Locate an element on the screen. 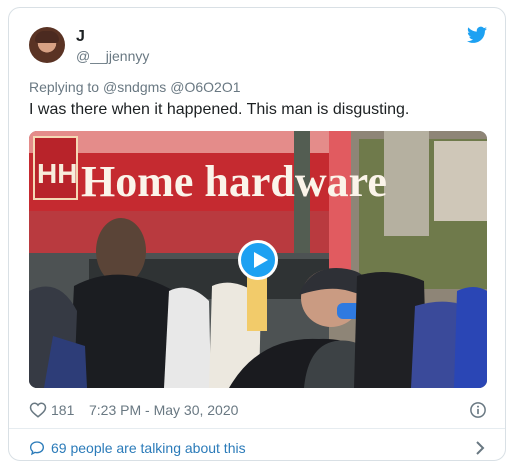 This screenshot has height=469, width=514. mention-link: @sndgms is located at coordinates (134, 87).